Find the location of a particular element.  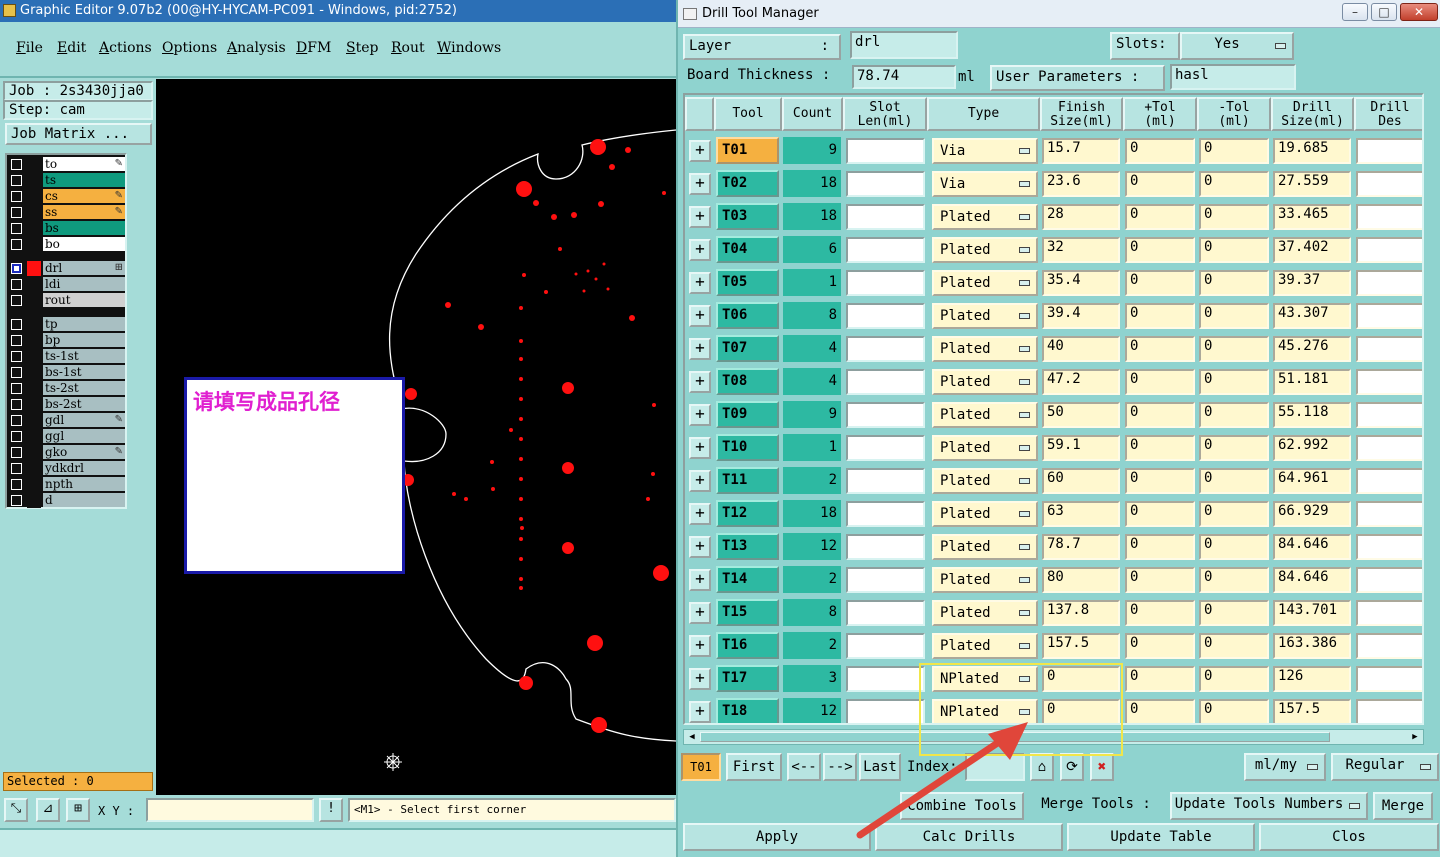

layer-name: drl ⊞ is located at coordinates (84, 268).